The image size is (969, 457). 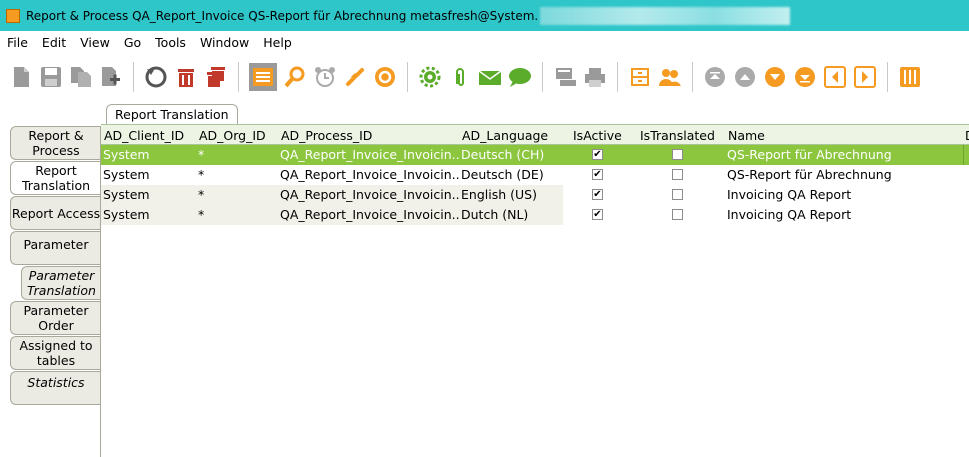 What do you see at coordinates (277, 42) in the screenshot?
I see `menu-help: Help` at bounding box center [277, 42].